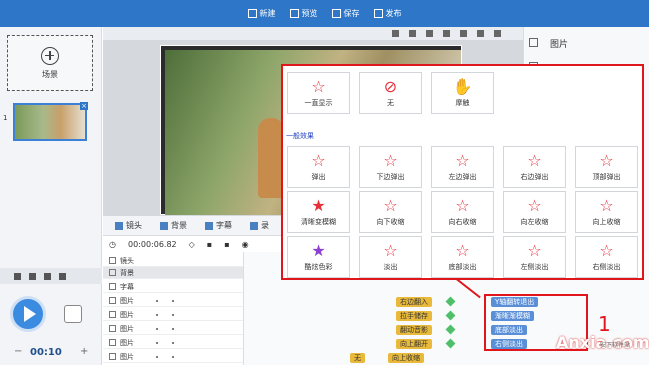 This screenshot has height=365, width=649. I want to click on plus-icon, so click(50, 55).